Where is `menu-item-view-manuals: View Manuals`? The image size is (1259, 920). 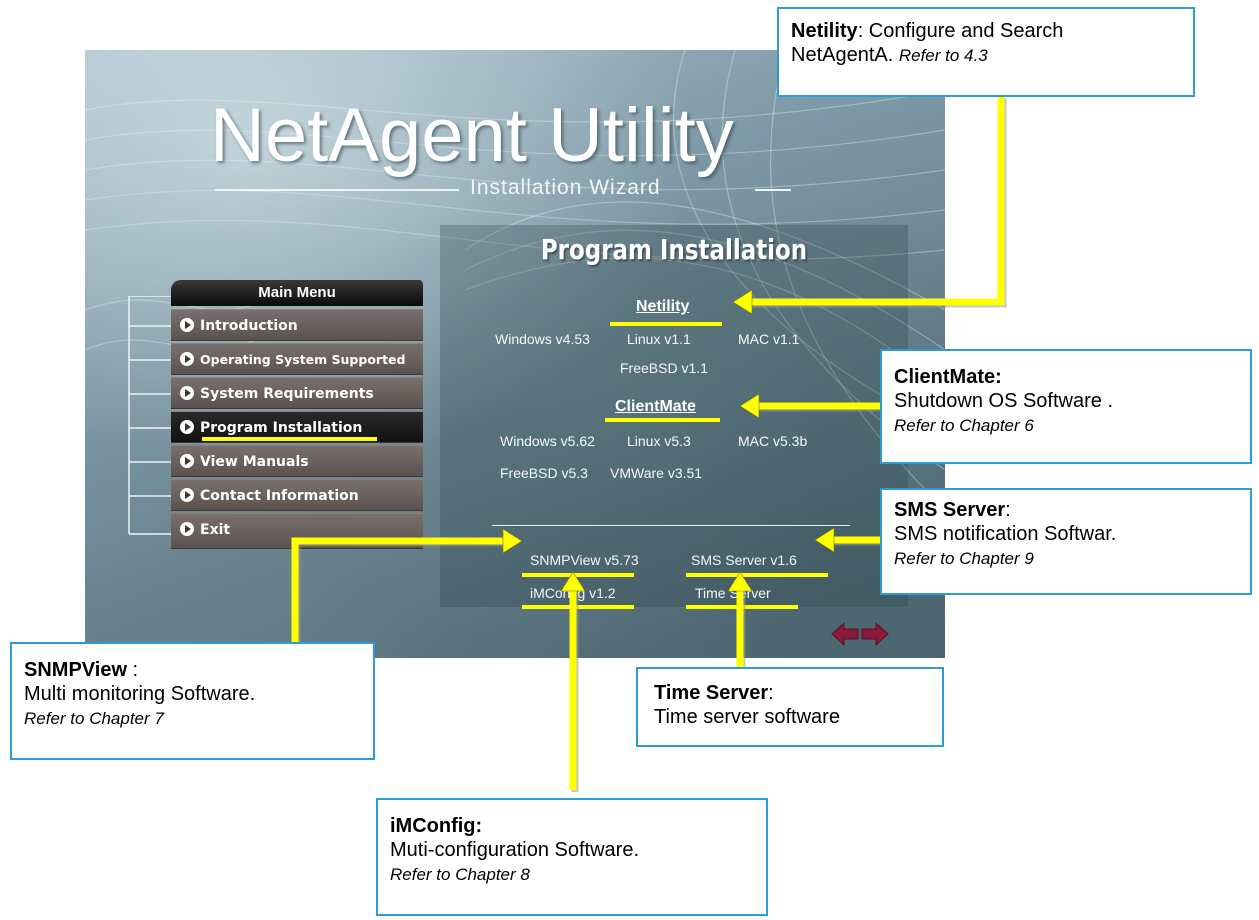
menu-item-view-manuals: View Manuals is located at coordinates (297, 461).